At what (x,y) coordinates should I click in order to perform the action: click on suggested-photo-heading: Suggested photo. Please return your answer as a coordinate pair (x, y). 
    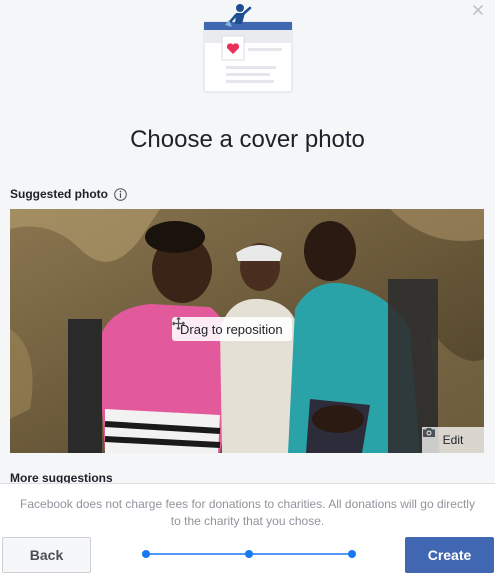
    Looking at the image, I should click on (68, 194).